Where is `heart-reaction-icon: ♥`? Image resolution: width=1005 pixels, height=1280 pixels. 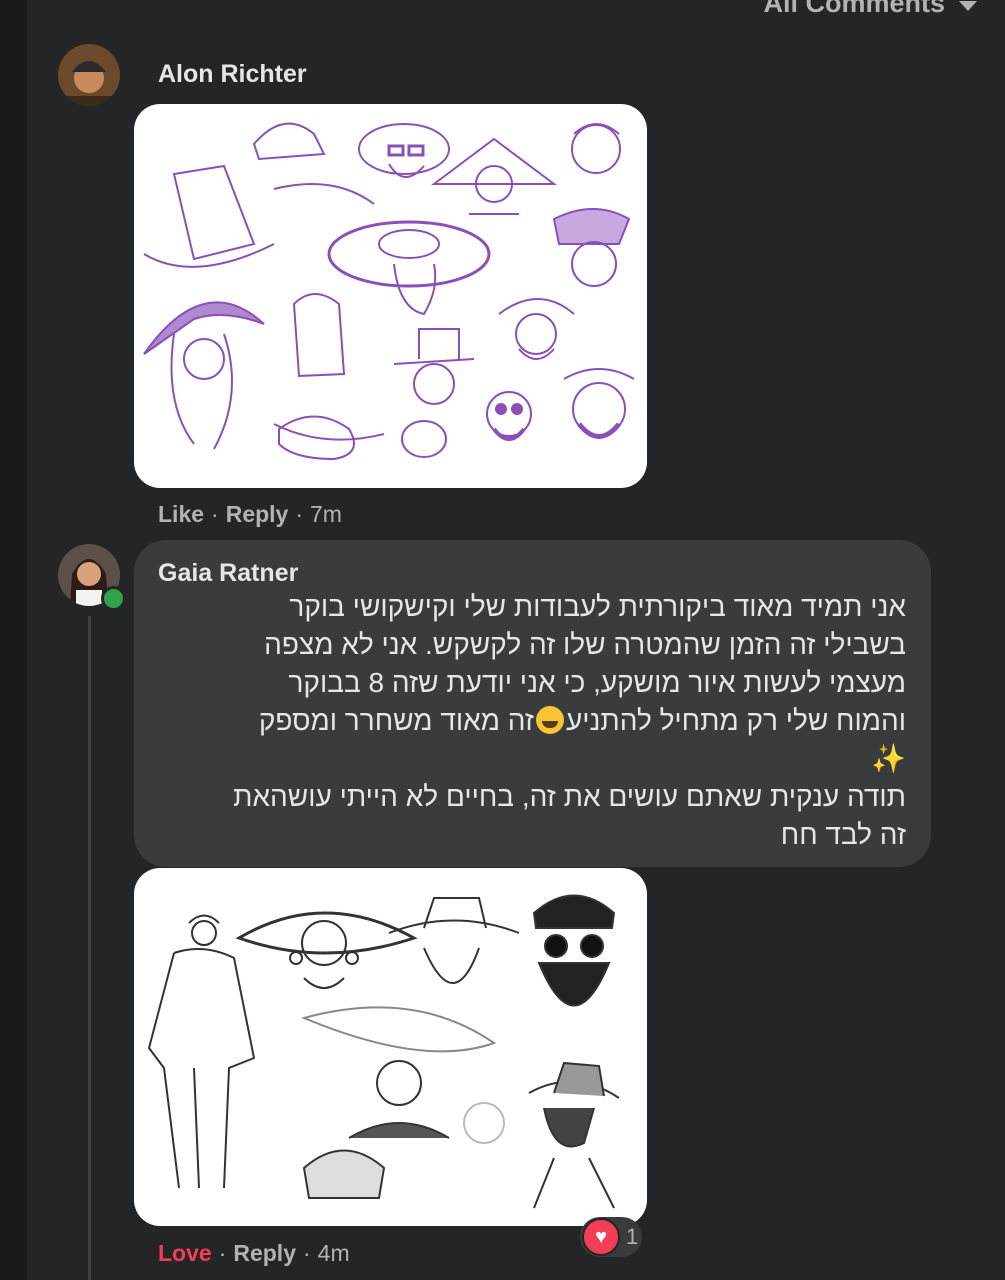 heart-reaction-icon: ♥ is located at coordinates (601, 1237).